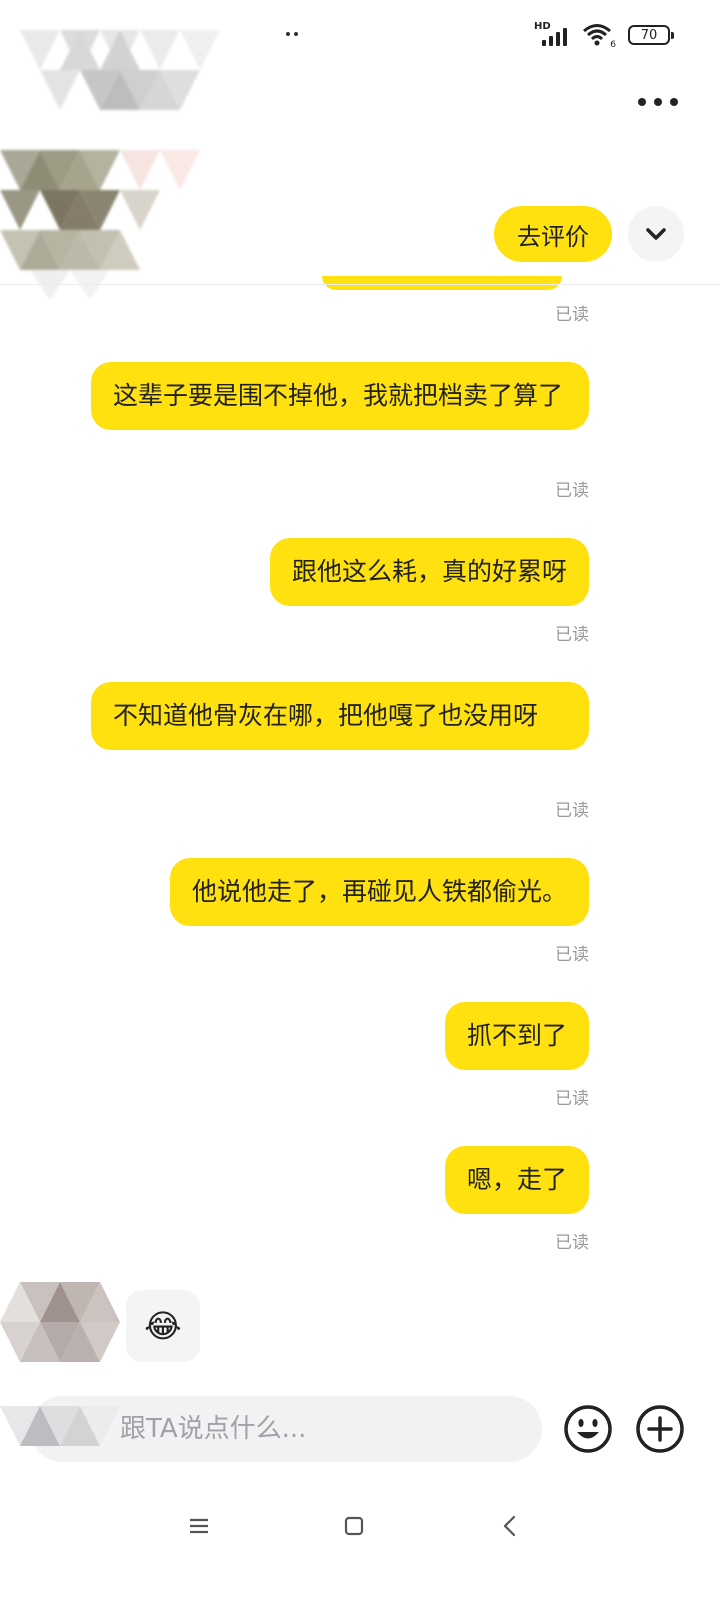 This screenshot has height=1600, width=720. Describe the element at coordinates (613, 45) in the screenshot. I see `wifi-label: 6` at that location.